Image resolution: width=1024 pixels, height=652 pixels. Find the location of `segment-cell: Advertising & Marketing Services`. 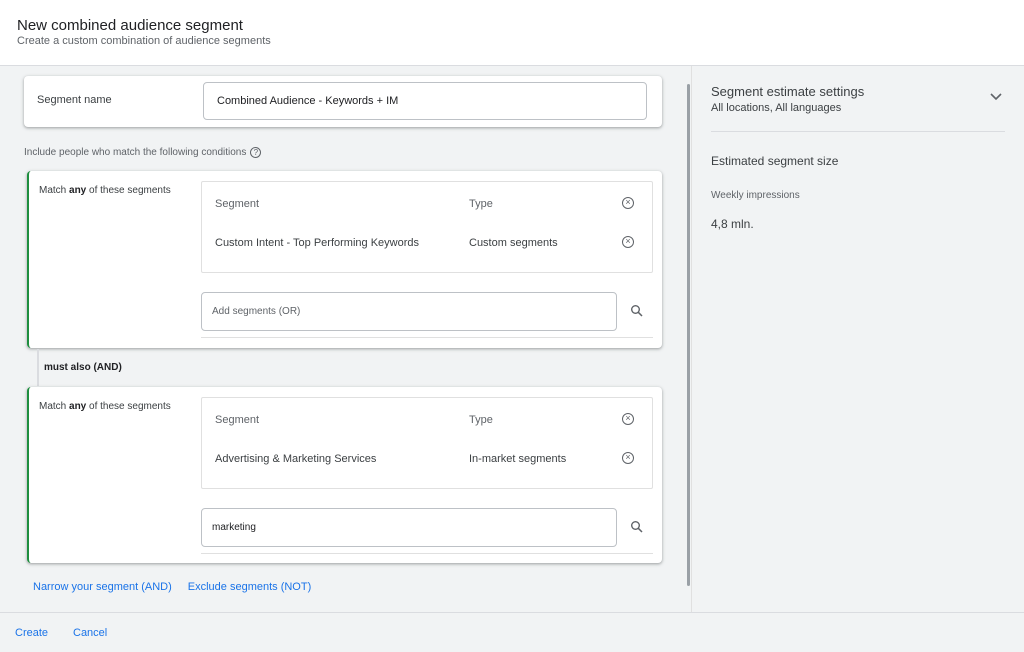

segment-cell: Advertising & Marketing Services is located at coordinates (296, 459).